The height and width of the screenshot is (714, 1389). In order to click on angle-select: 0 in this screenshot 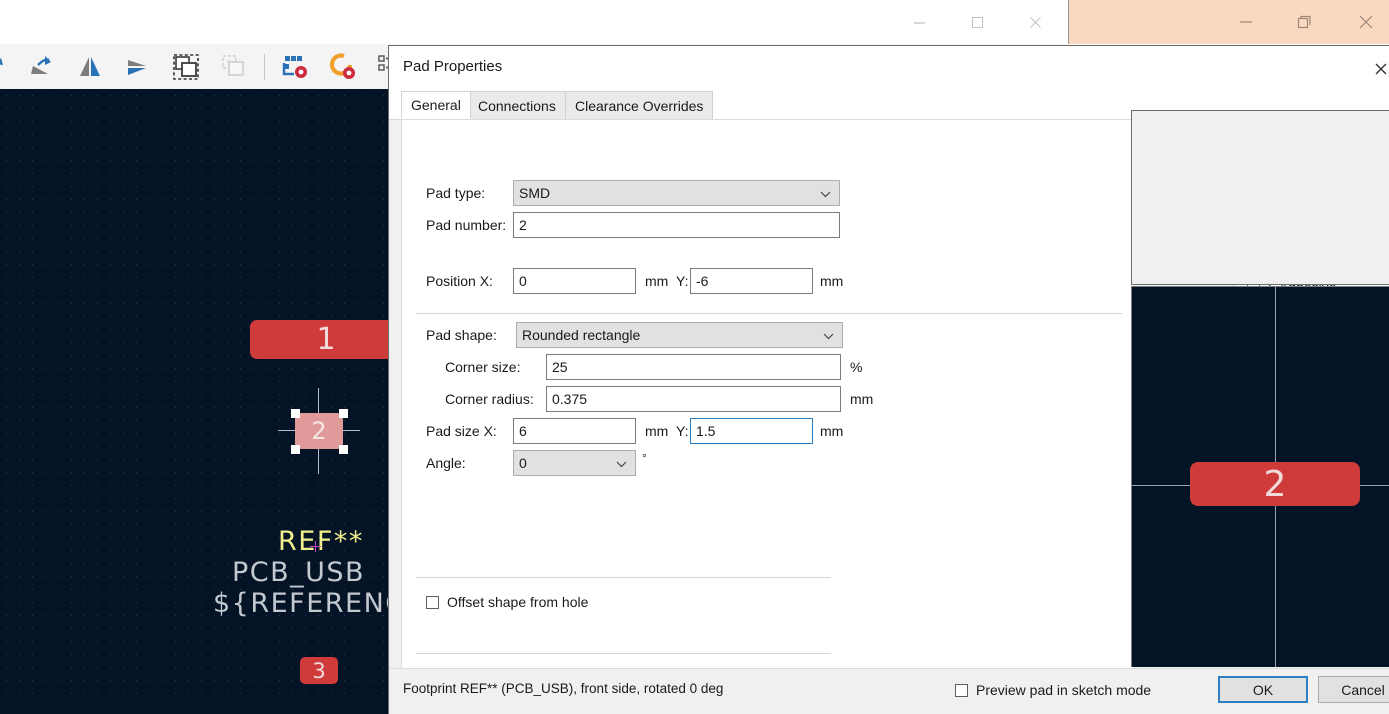, I will do `click(574, 463)`.